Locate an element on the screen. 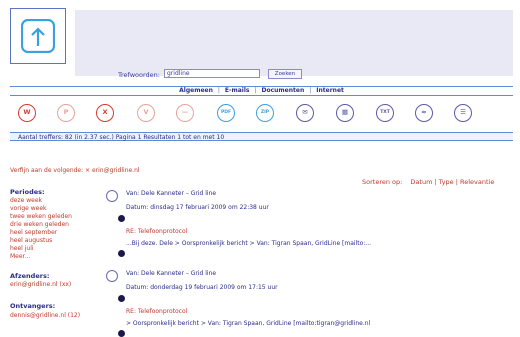  search-label: Trefwoorden: is located at coordinates (139, 75).